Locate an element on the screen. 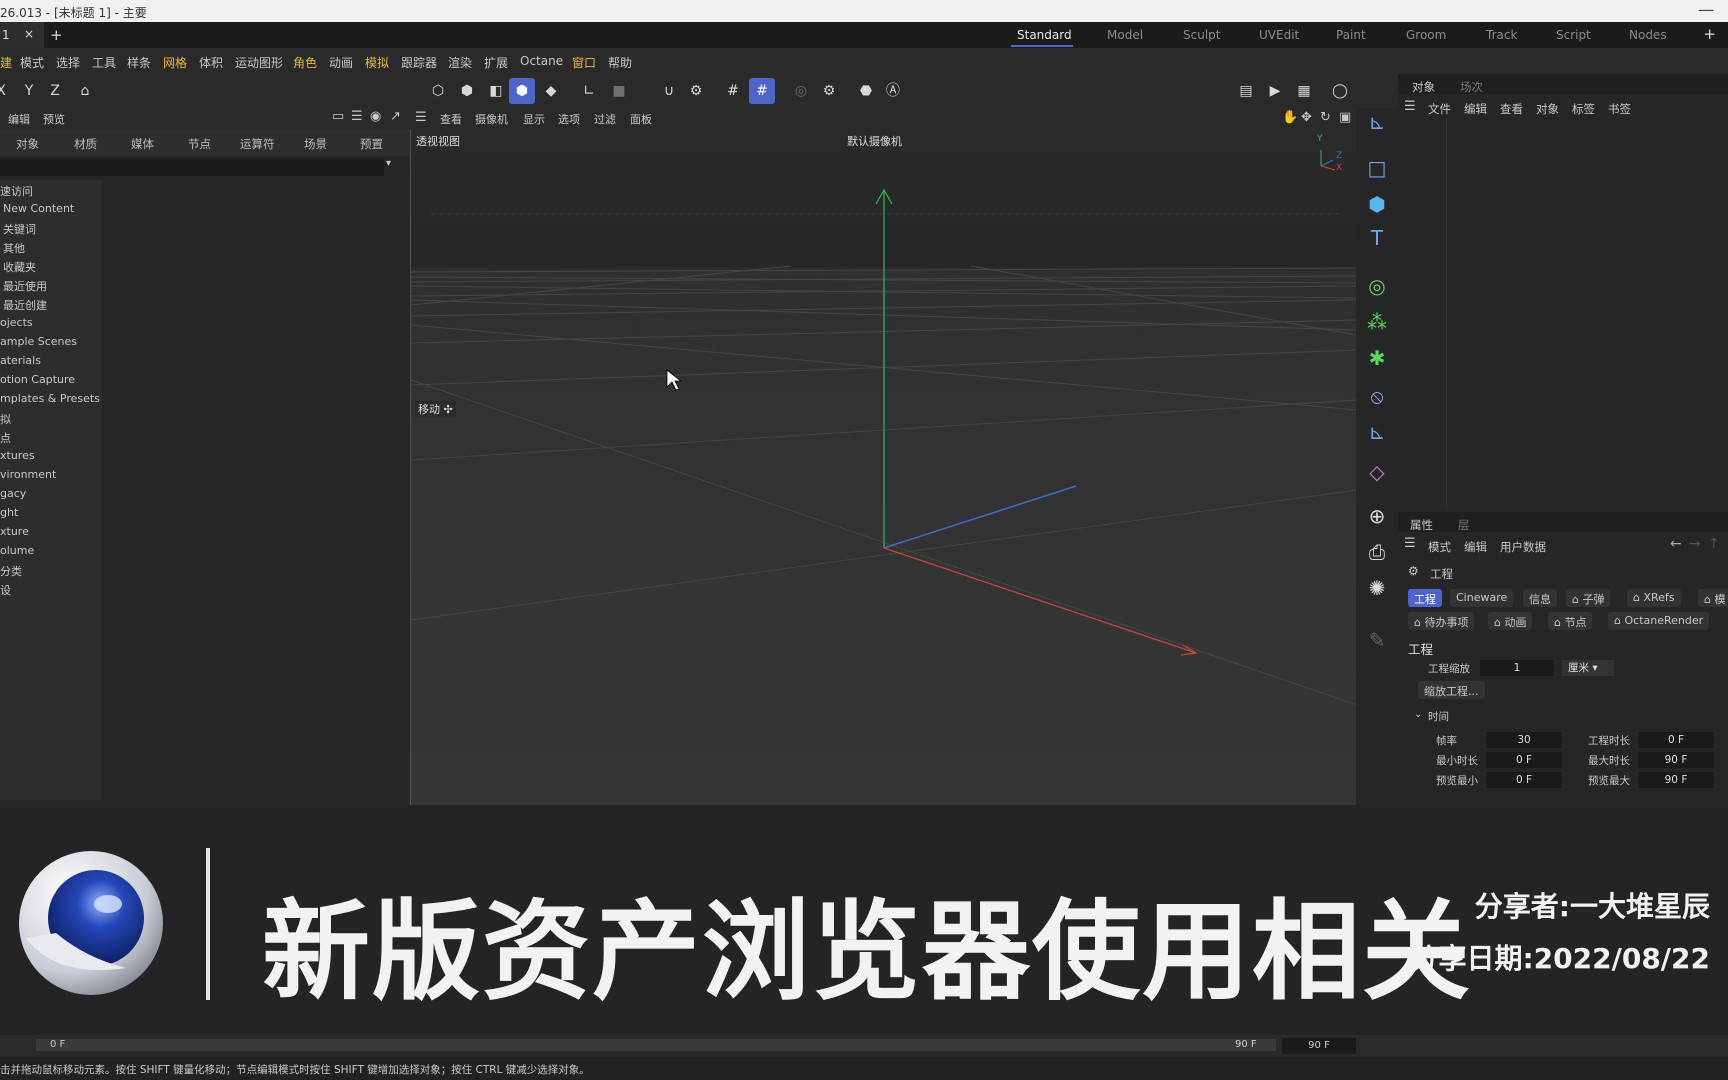 The height and width of the screenshot is (1080, 1728). viewport-menu-options: 选项 is located at coordinates (569, 119).